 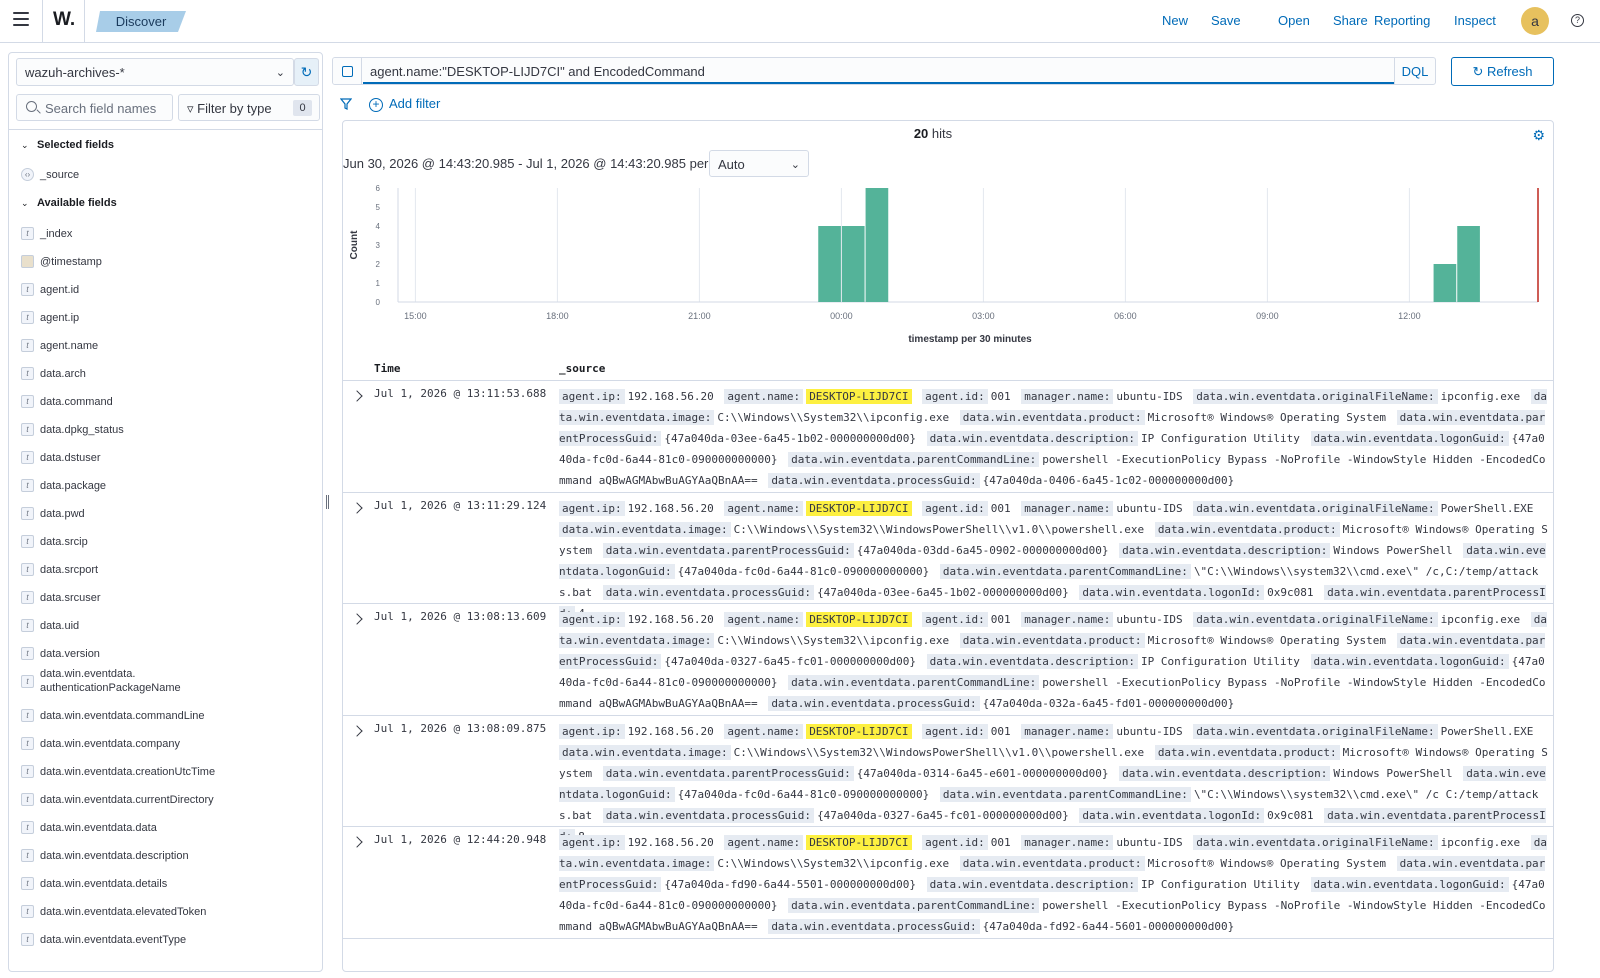 I want to click on field-name: data.win.eventdata.commandLine, so click(x=122, y=716).